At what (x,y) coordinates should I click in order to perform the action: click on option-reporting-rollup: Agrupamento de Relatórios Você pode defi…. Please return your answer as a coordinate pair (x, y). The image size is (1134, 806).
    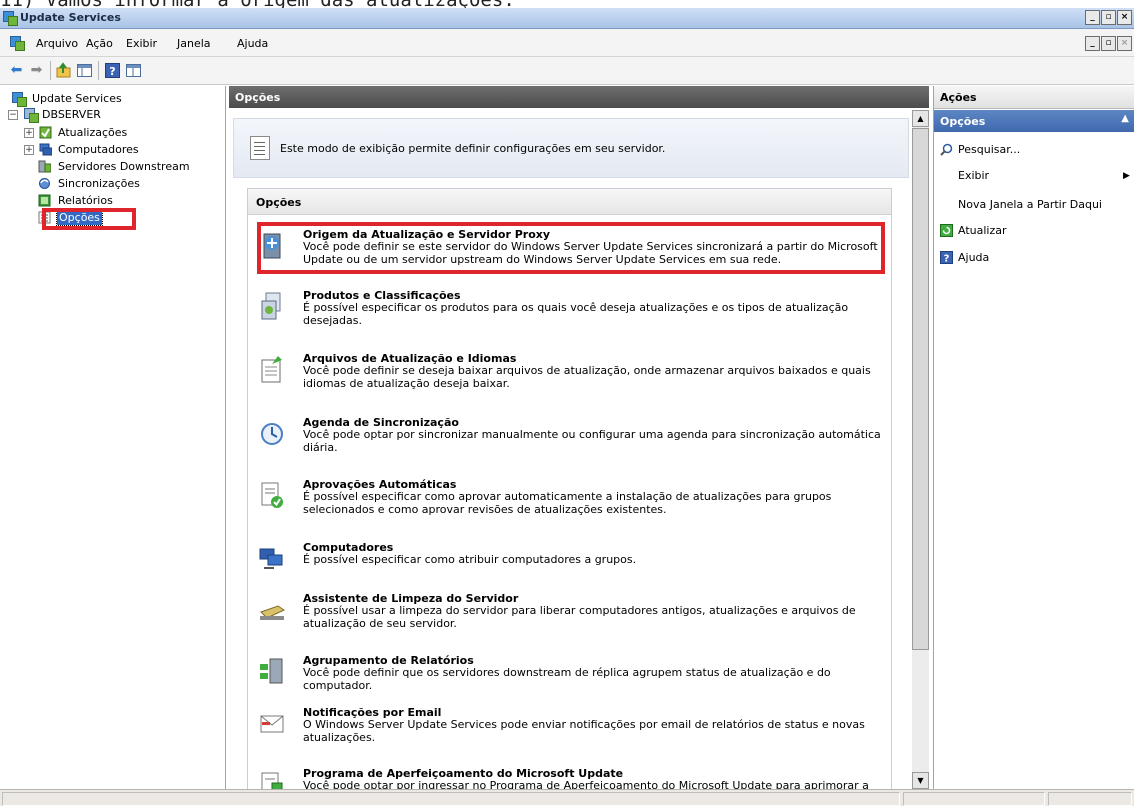
    Looking at the image, I should click on (571, 673).